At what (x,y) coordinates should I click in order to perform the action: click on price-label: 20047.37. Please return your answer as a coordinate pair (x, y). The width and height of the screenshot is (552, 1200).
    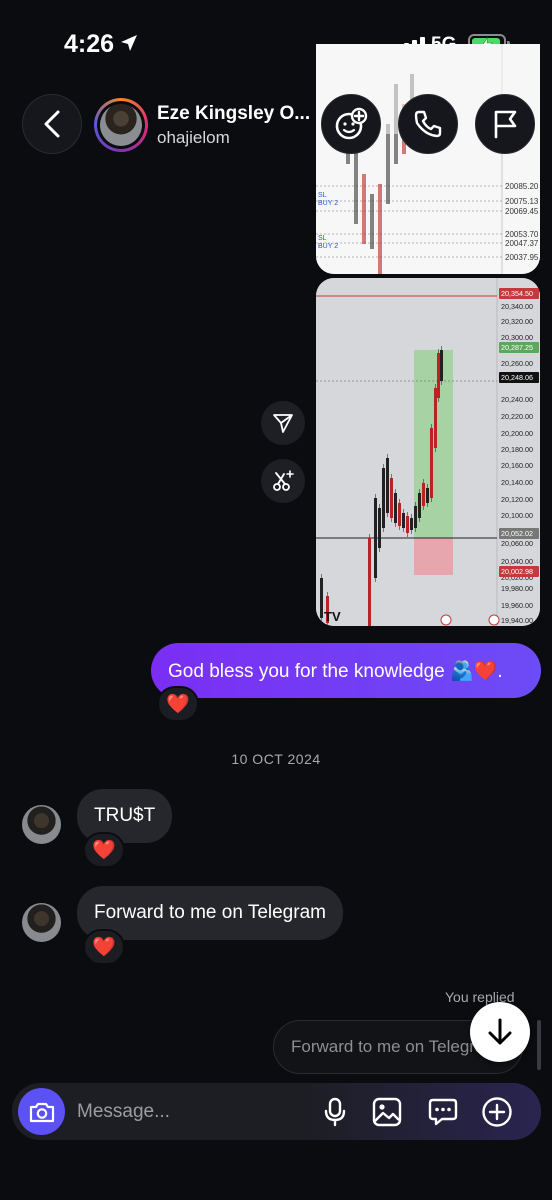
    Looking at the image, I should click on (522, 243).